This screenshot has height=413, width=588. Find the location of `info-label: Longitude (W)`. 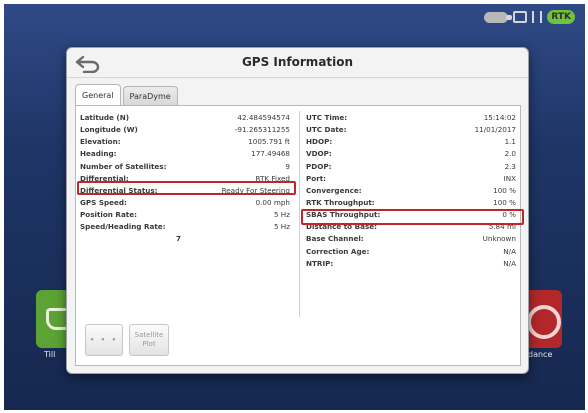

info-label: Longitude (W) is located at coordinates (109, 130).